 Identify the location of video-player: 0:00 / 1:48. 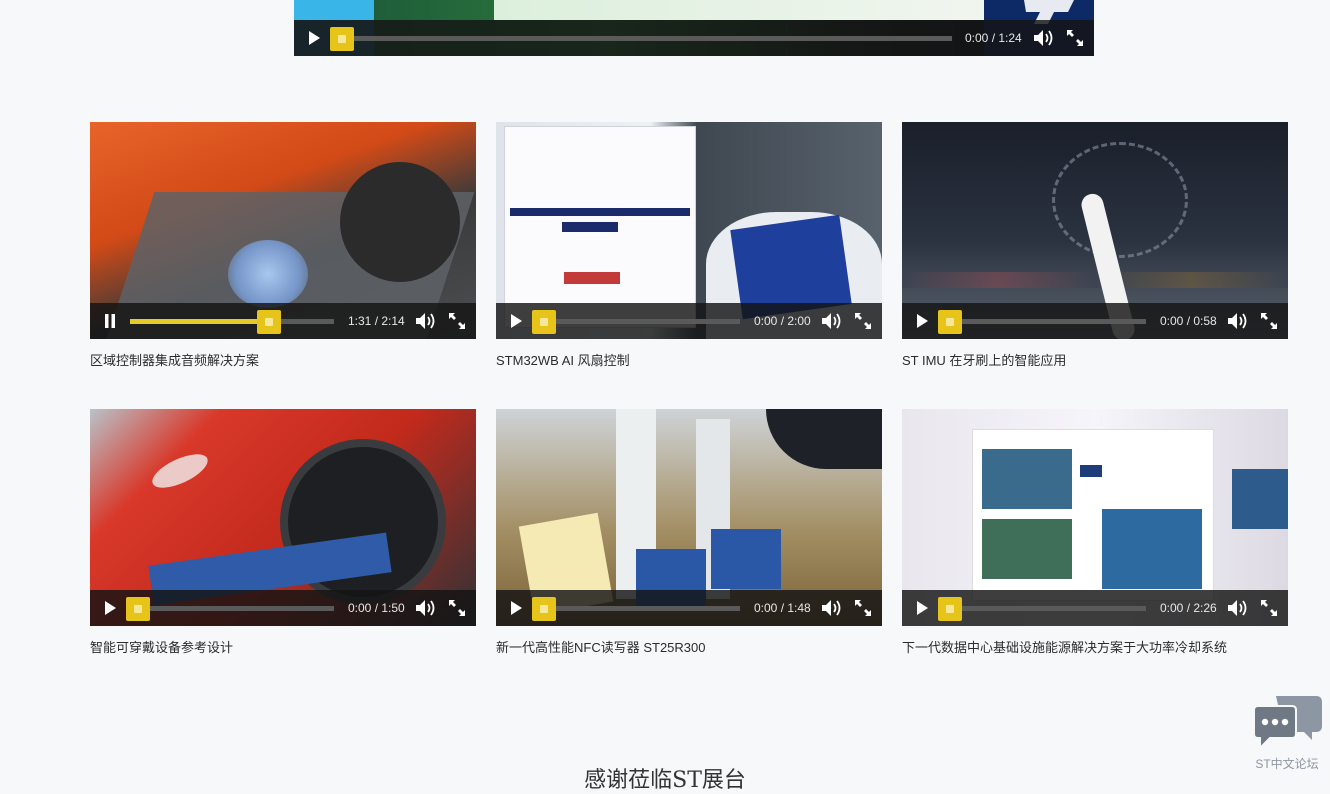
(689, 517).